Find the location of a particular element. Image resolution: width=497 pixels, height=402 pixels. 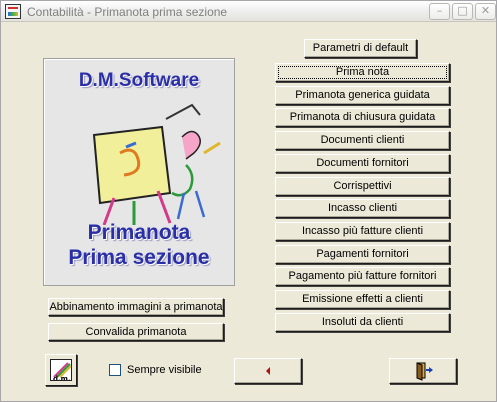

documenti-clienti-button: Documenti clienti is located at coordinates (362, 141).